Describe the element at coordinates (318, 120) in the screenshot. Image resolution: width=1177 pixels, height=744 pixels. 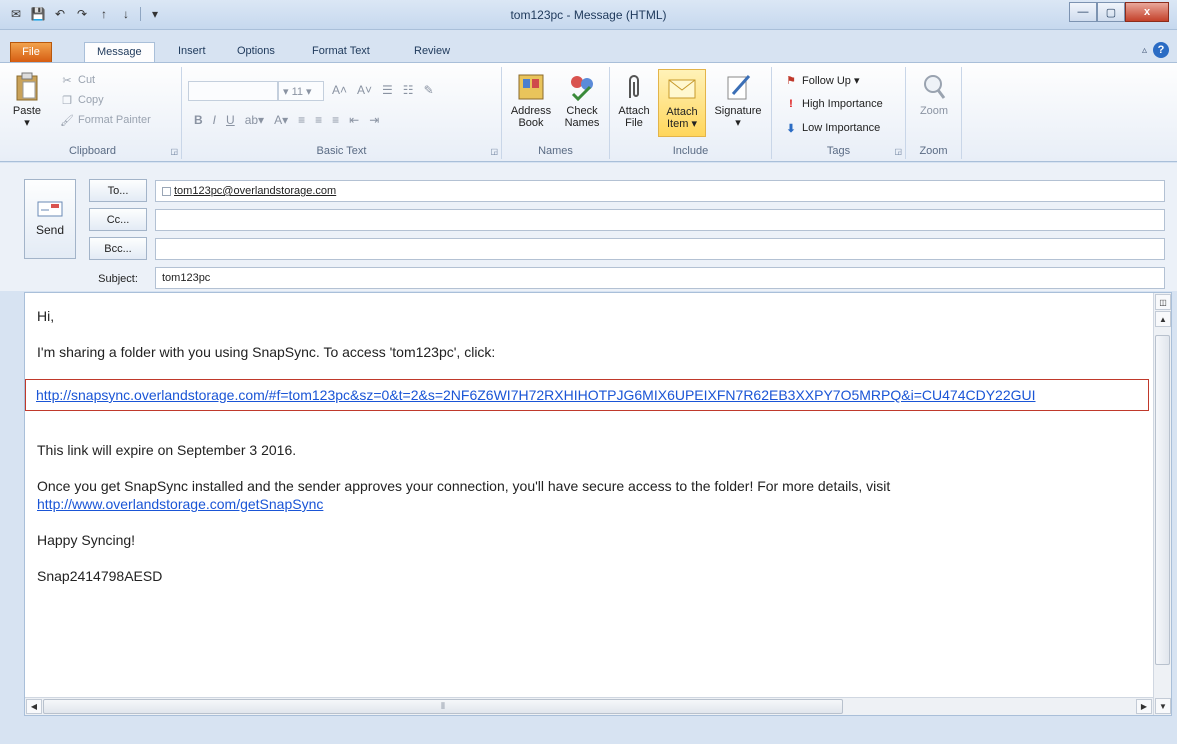
I see `align-center-icon: ≡` at that location.